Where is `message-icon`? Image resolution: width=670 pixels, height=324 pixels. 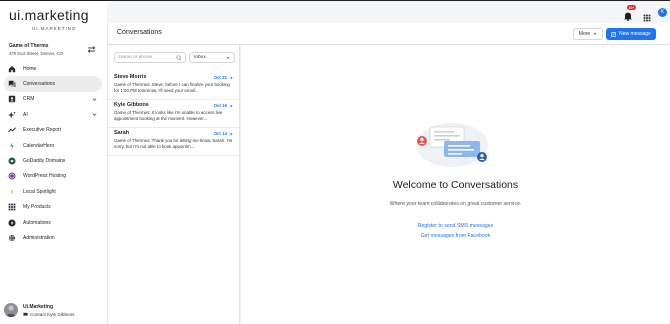 message-icon is located at coordinates (25, 314).